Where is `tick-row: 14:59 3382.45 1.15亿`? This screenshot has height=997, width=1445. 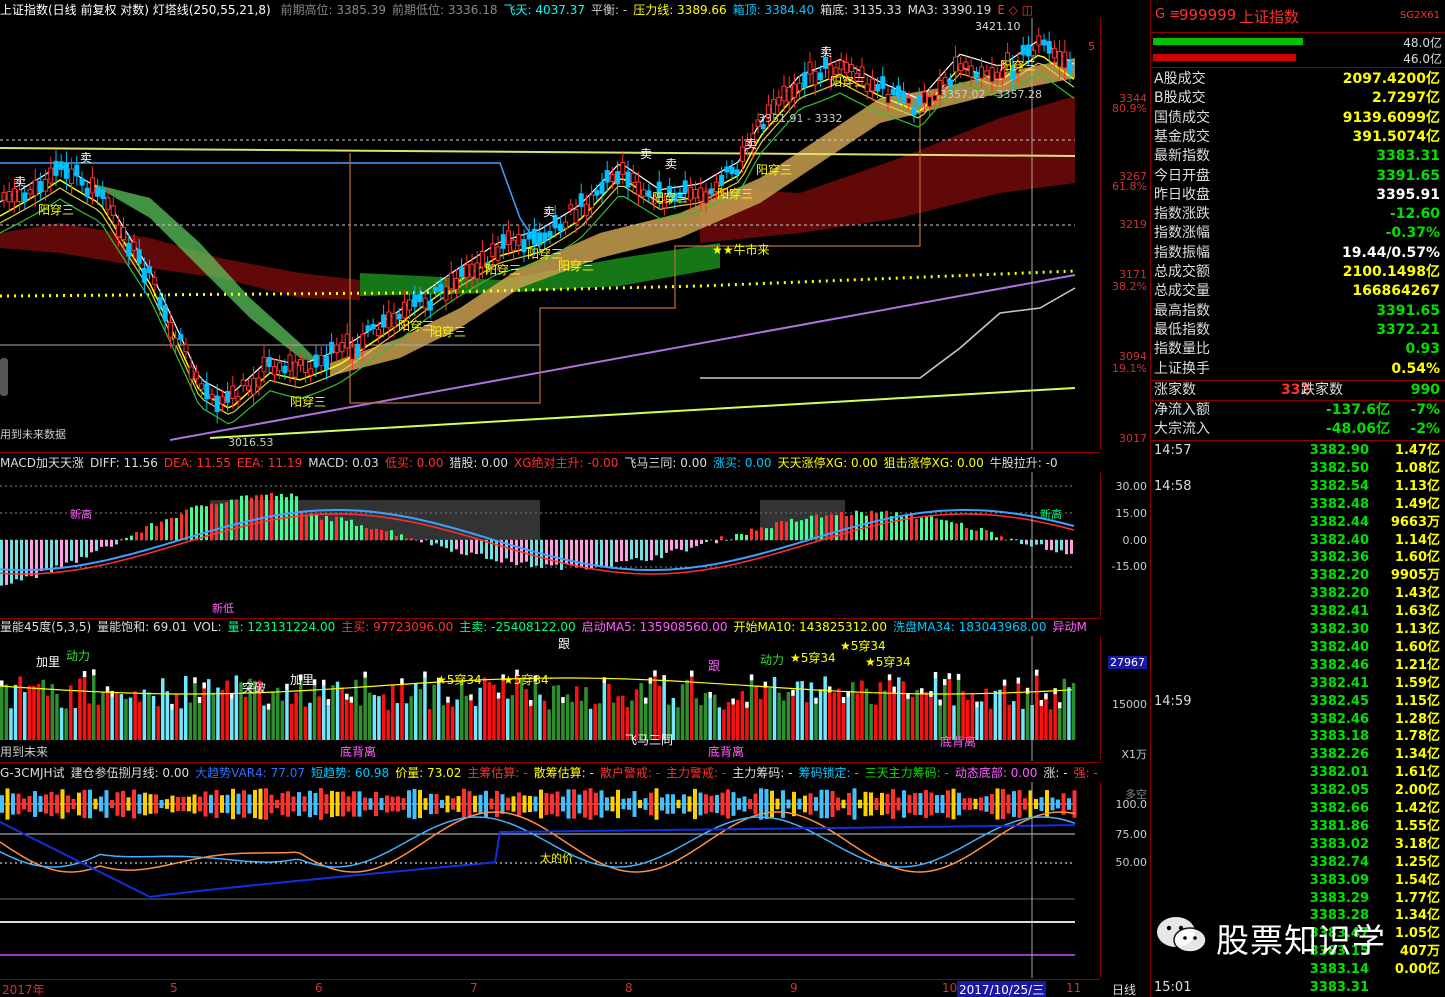 tick-row: 14:59 3382.45 1.15亿 is located at coordinates (1298, 702).